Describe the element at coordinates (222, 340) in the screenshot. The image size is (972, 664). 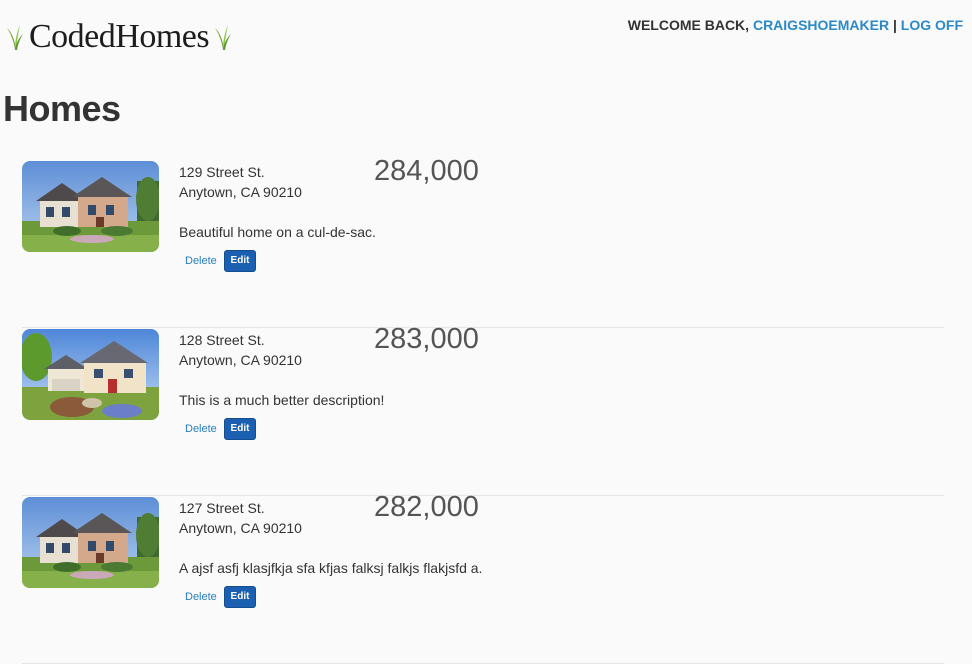
I see `home-street: 128 Street St.` at that location.